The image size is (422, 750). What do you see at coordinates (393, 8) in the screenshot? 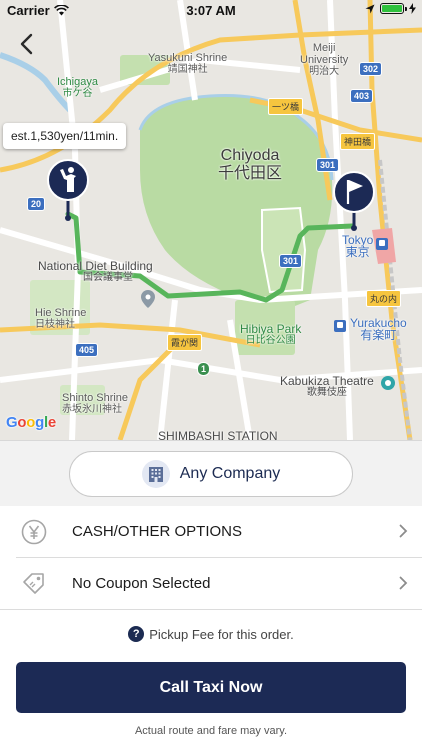
I see `battery-icon` at bounding box center [393, 8].